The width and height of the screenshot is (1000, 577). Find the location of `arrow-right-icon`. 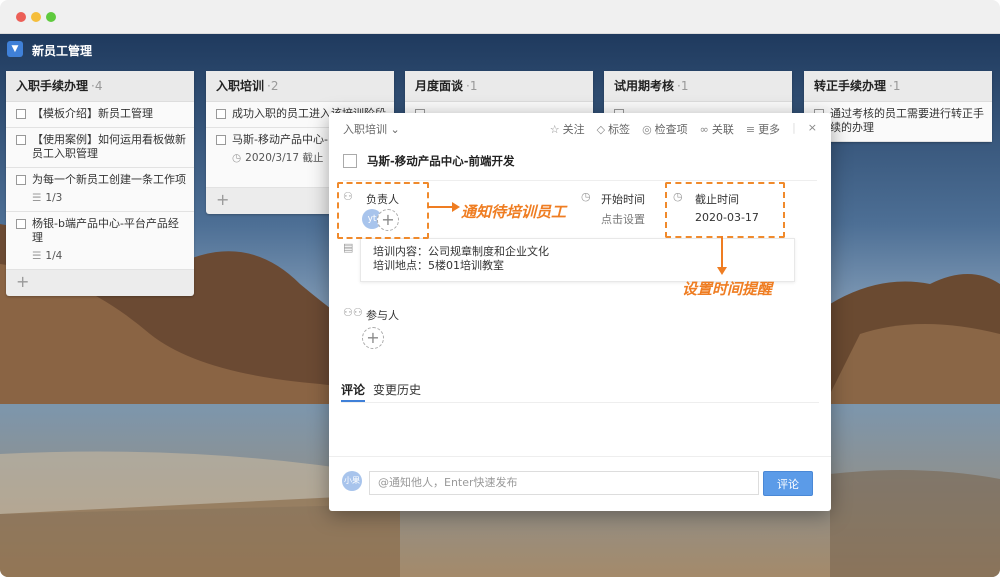

arrow-right-icon is located at coordinates (444, 207).